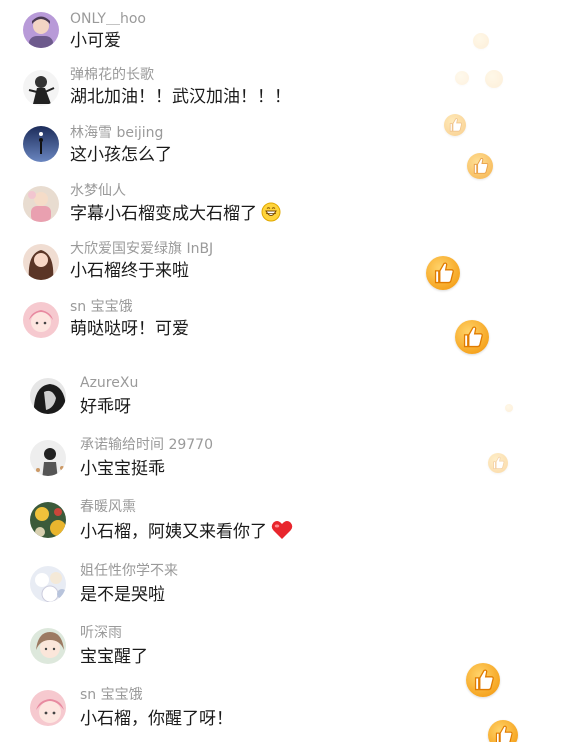 Image resolution: width=567 pixels, height=742 pixels. Describe the element at coordinates (220, 269) in the screenshot. I see `comment-item: 大欣爱国安爱绿旗 InBJ 小石榴终于来啦` at that location.